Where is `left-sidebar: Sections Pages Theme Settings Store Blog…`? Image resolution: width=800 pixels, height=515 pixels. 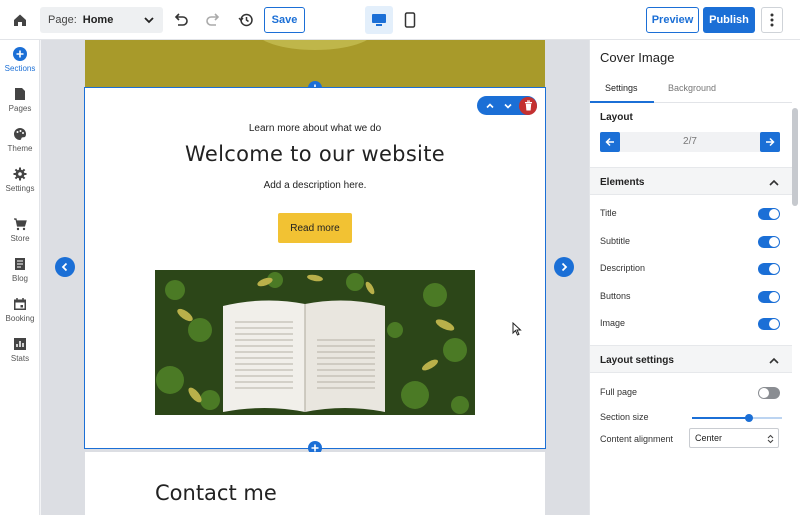 left-sidebar: Sections Pages Theme Settings Store Blog… is located at coordinates (20, 277).